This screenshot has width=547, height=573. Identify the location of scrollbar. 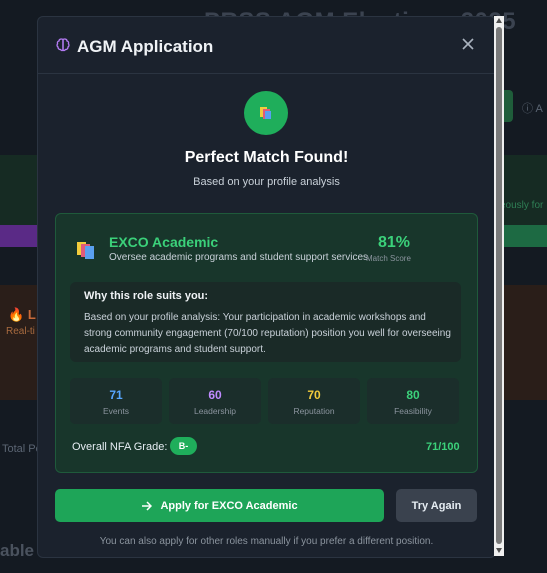
(499, 286).